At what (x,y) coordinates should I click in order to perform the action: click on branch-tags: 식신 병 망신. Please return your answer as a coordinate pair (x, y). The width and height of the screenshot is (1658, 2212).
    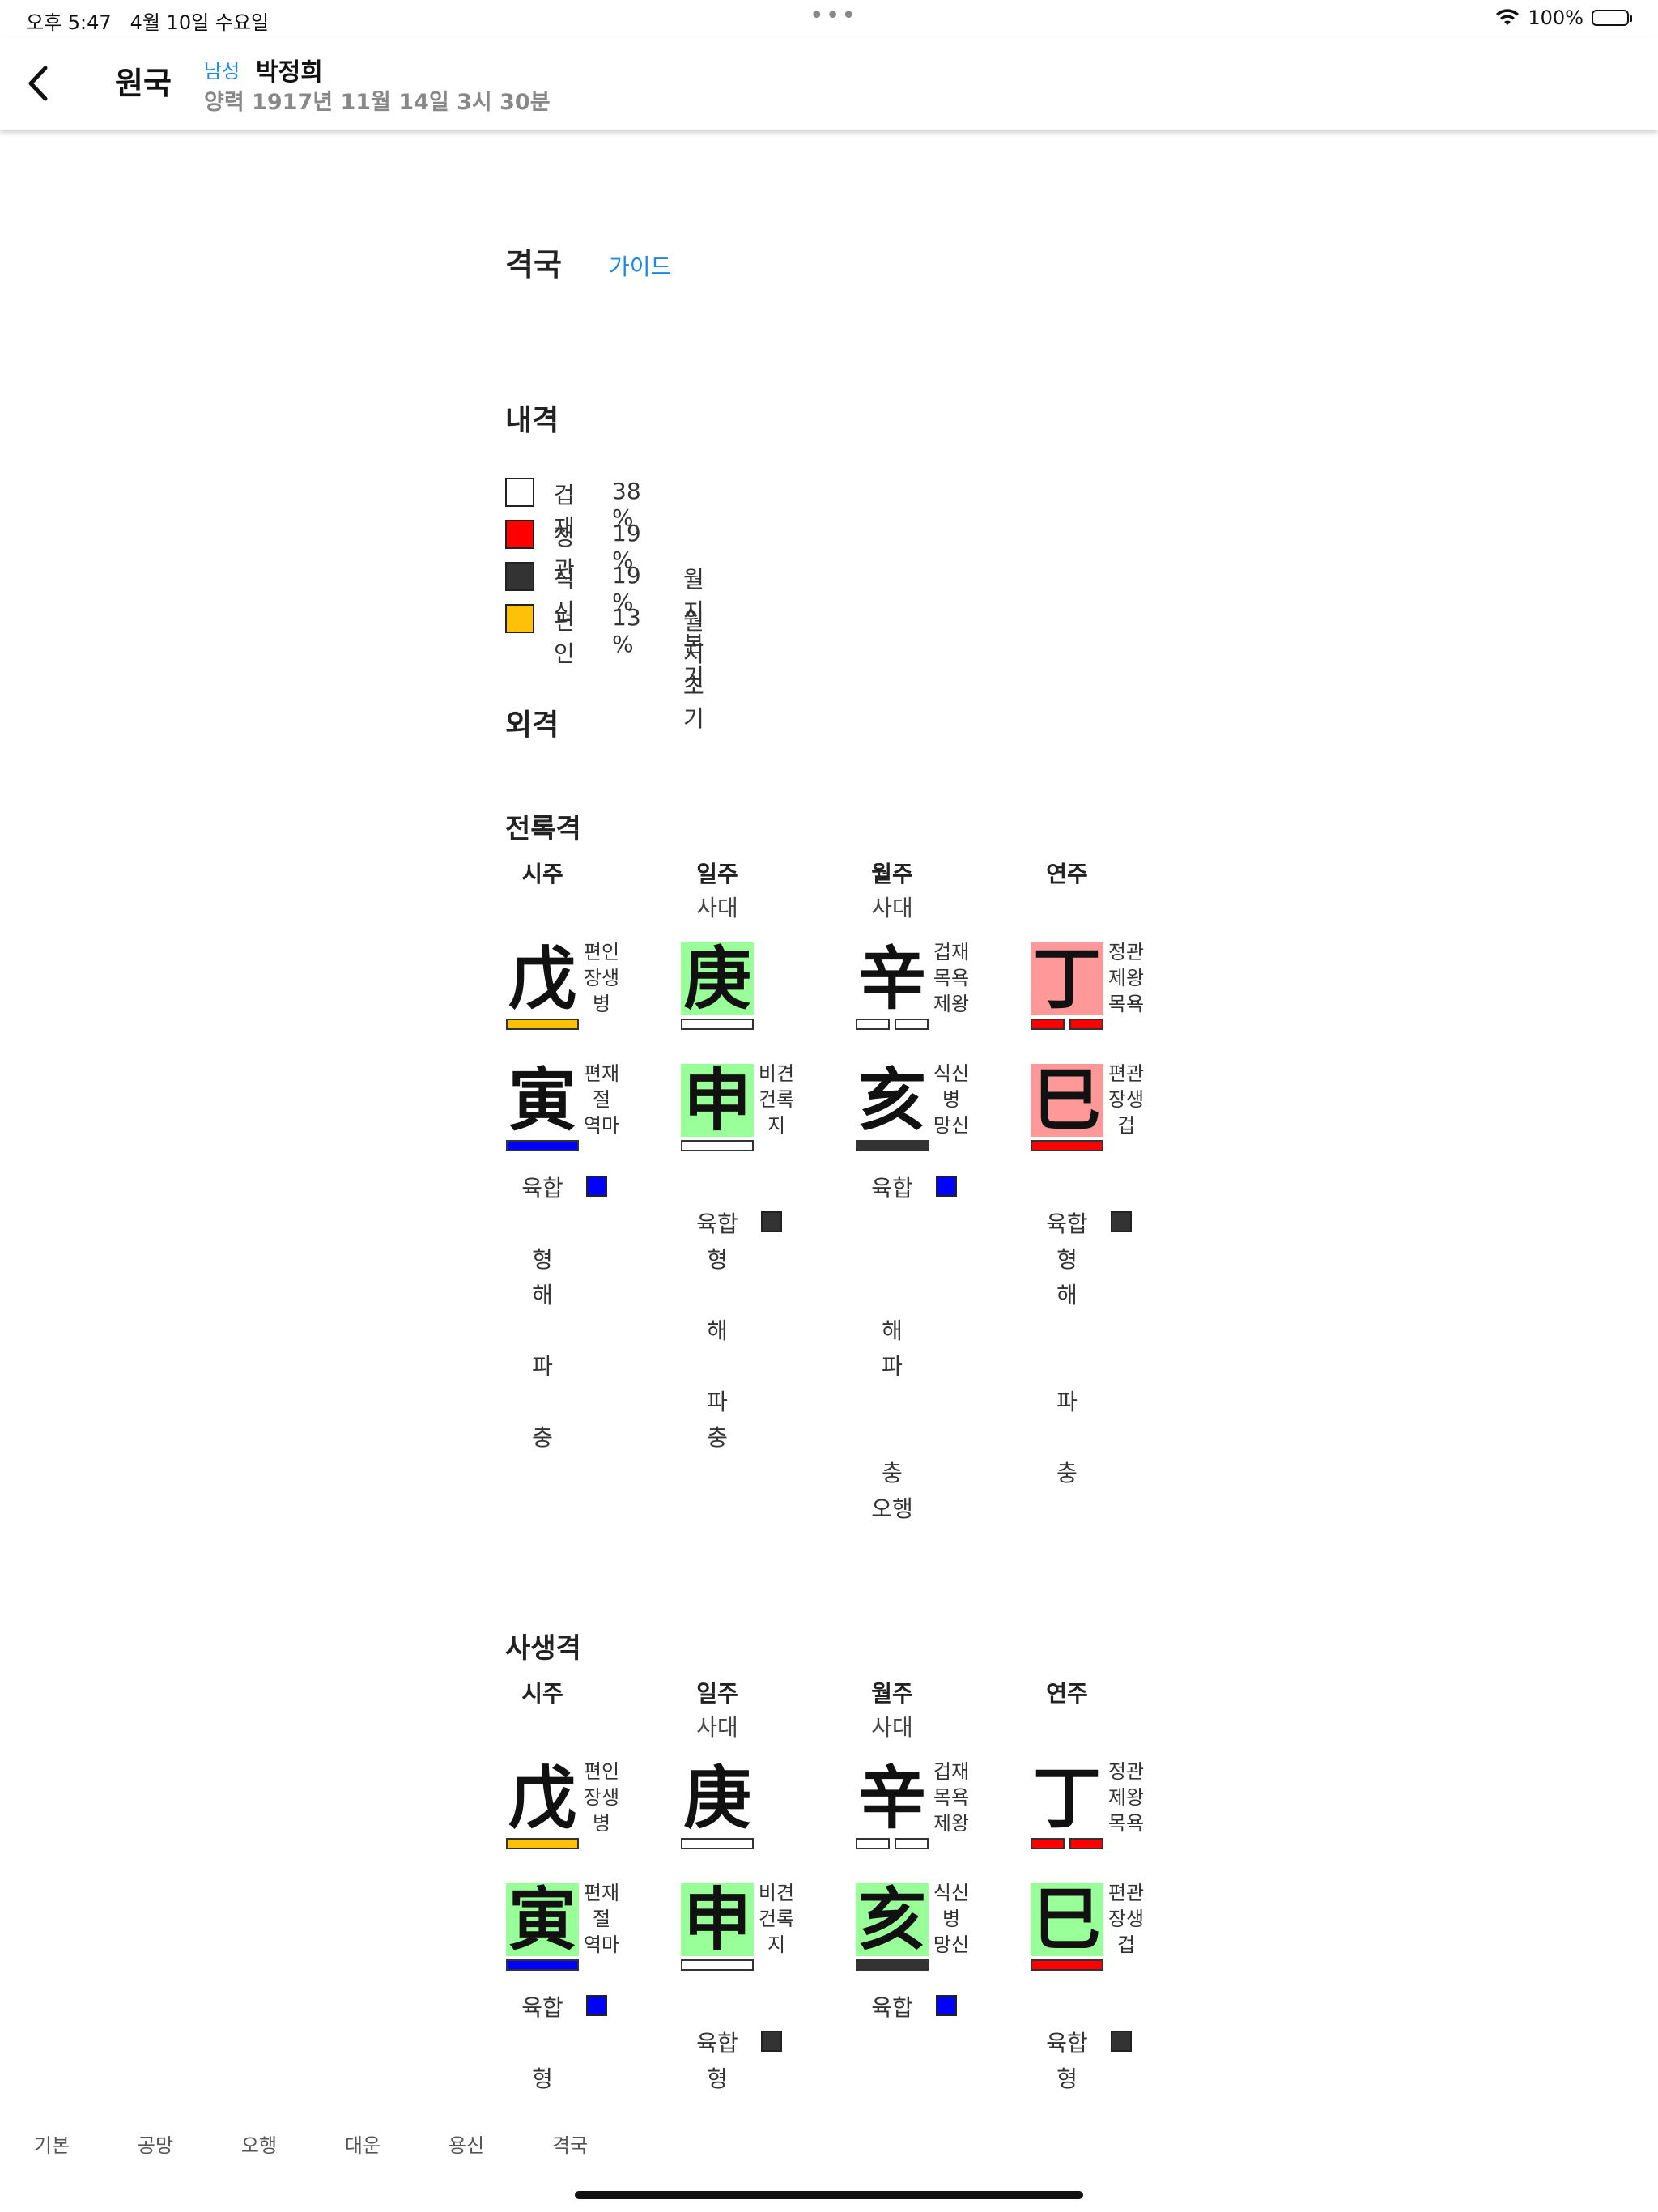
    Looking at the image, I should click on (951, 1919).